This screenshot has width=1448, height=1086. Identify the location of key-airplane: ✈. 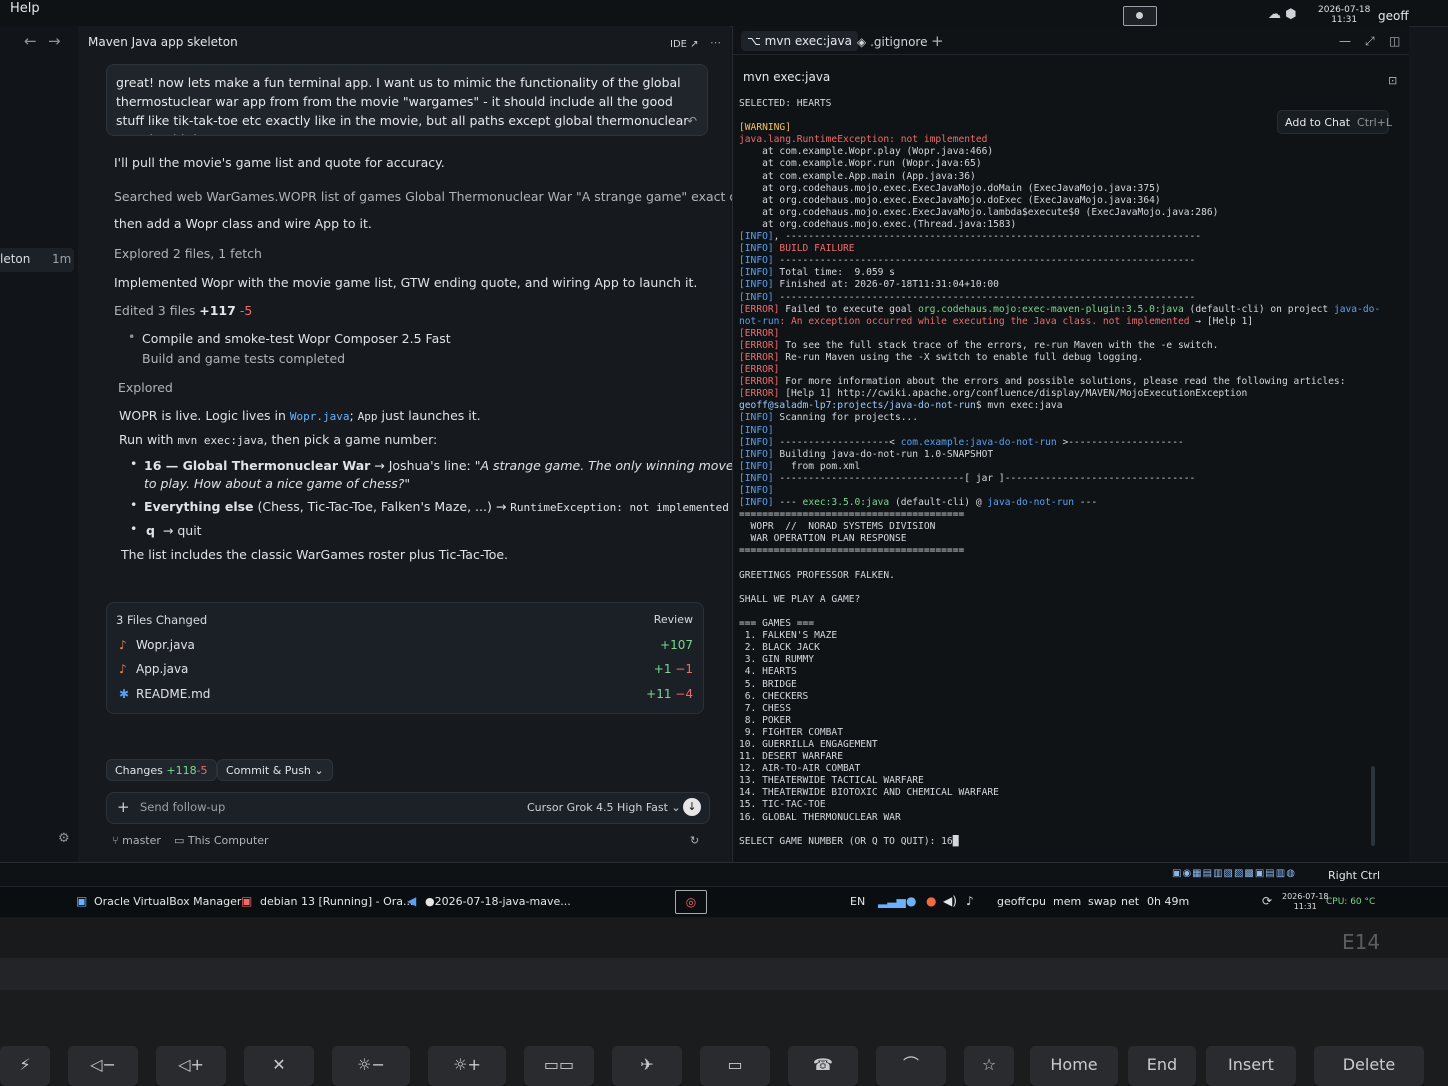
(647, 1066).